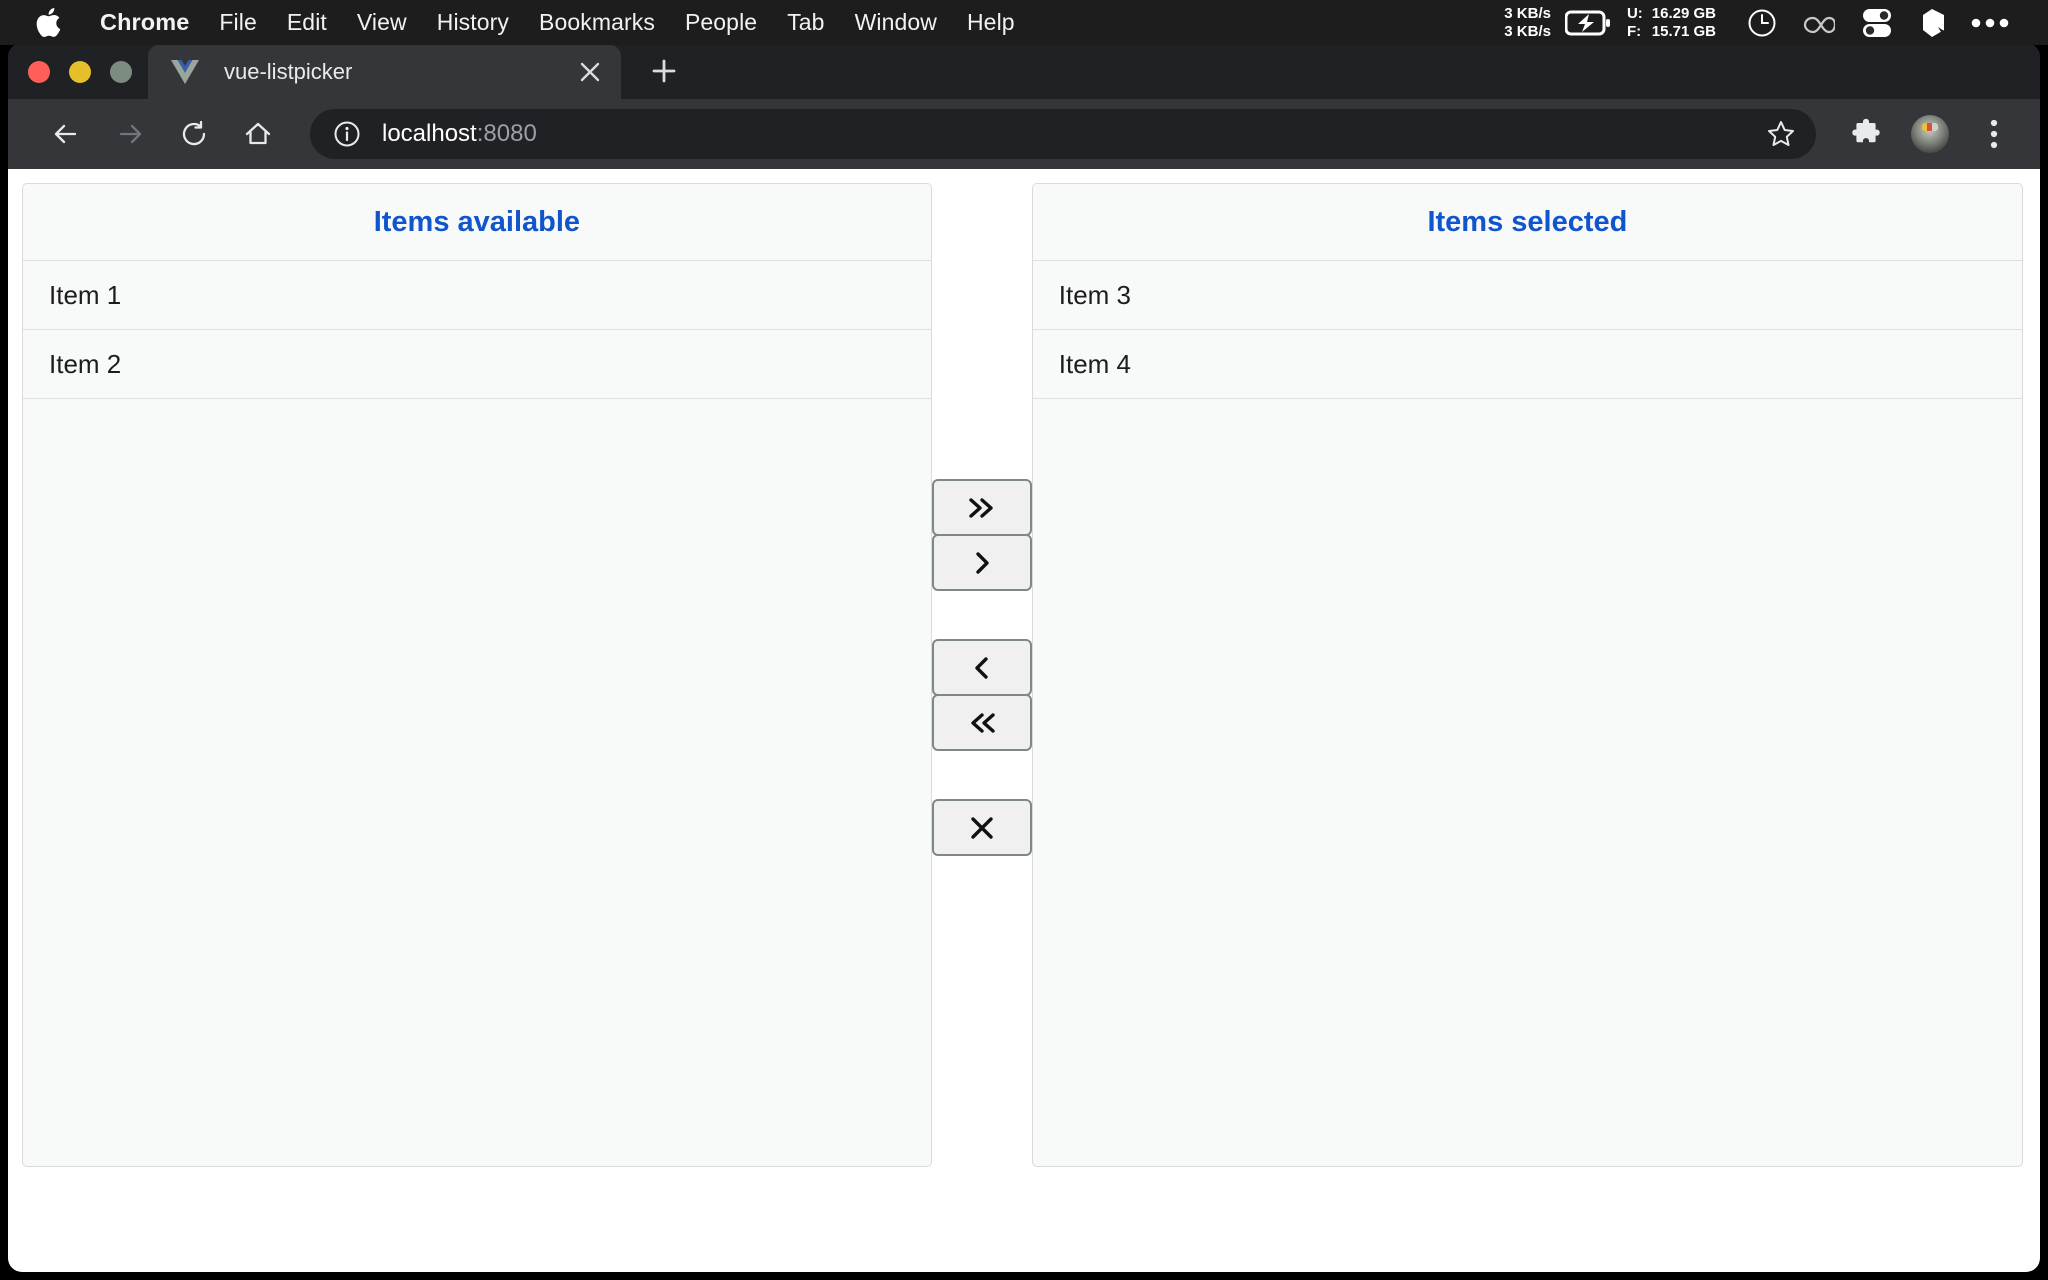 This screenshot has height=1280, width=2048. Describe the element at coordinates (1527, 31) in the screenshot. I see `network-download-speed: 3 KB/s` at that location.